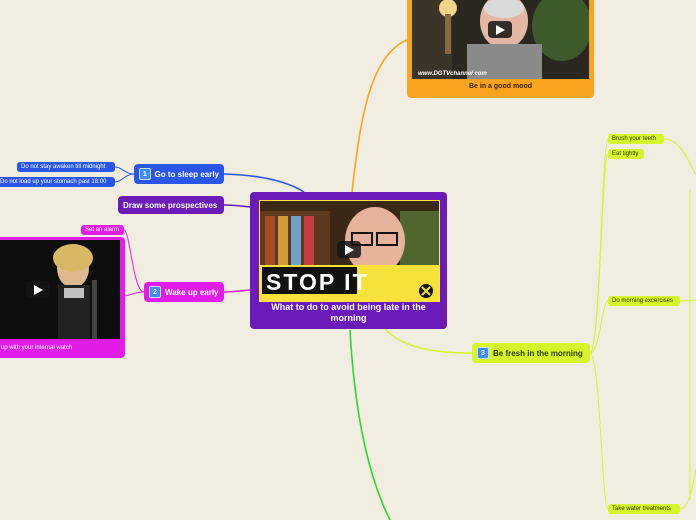  I want to click on mood-label: Be in a good mood, so click(500, 86).